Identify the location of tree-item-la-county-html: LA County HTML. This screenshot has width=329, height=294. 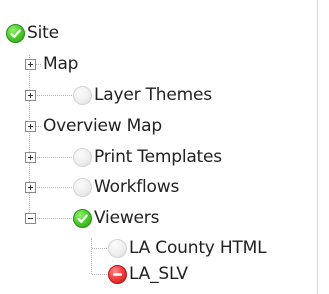
(187, 248).